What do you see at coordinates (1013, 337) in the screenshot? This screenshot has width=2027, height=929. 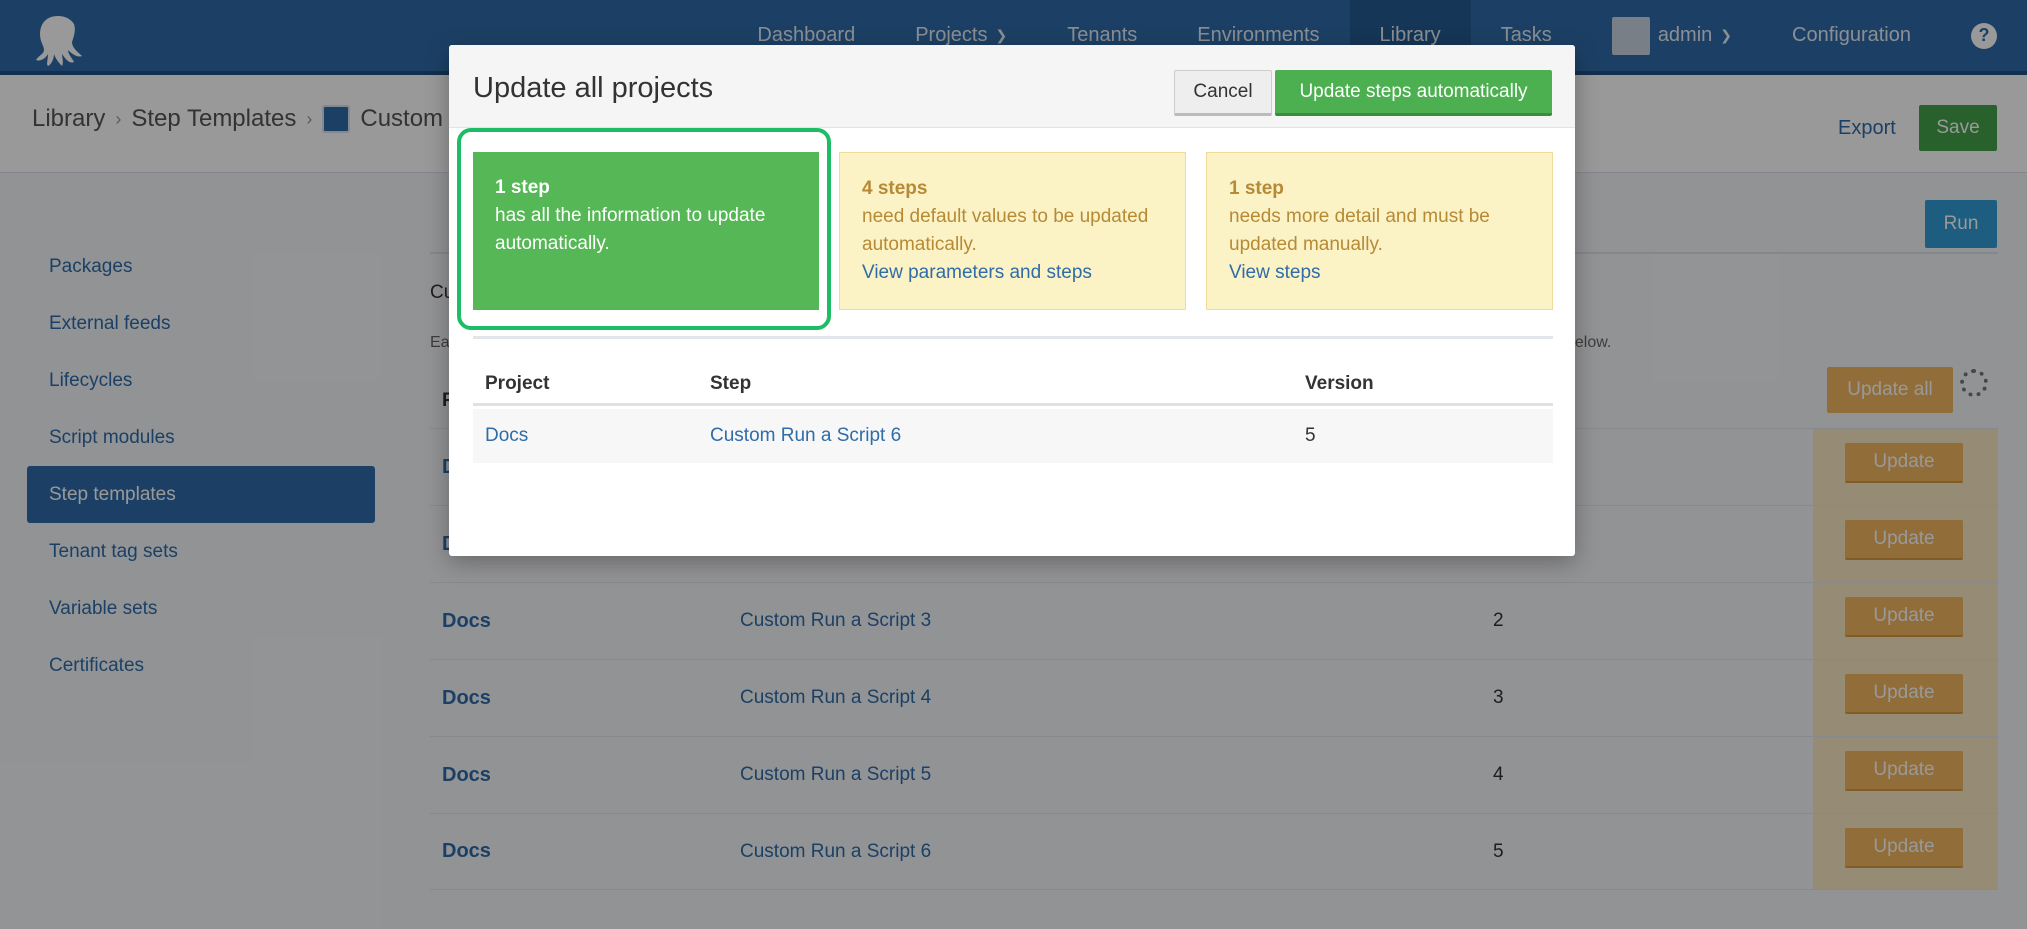 I see `divider` at bounding box center [1013, 337].